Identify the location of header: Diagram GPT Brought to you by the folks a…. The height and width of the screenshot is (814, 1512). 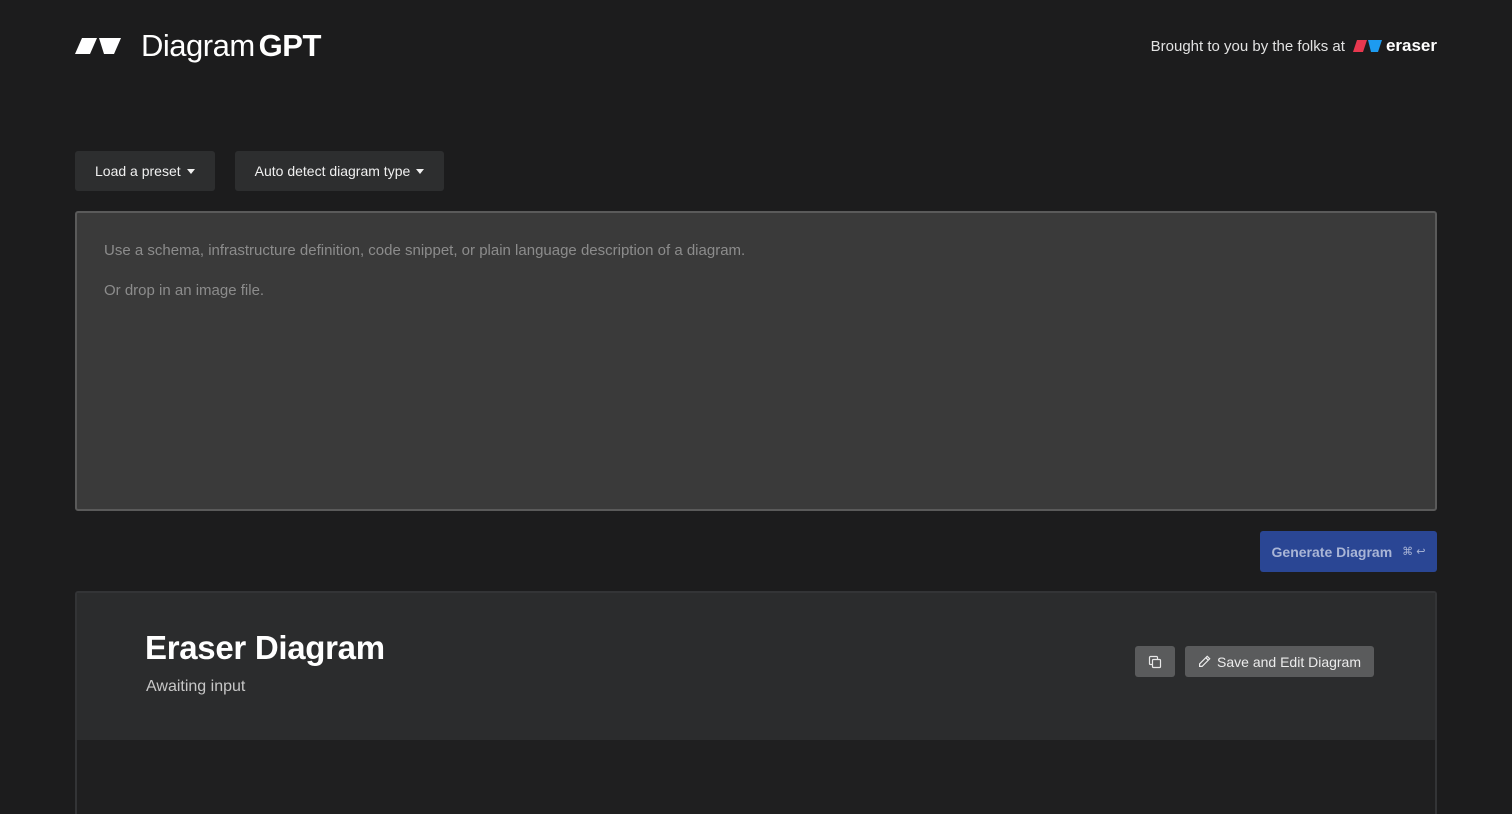
(756, 46).